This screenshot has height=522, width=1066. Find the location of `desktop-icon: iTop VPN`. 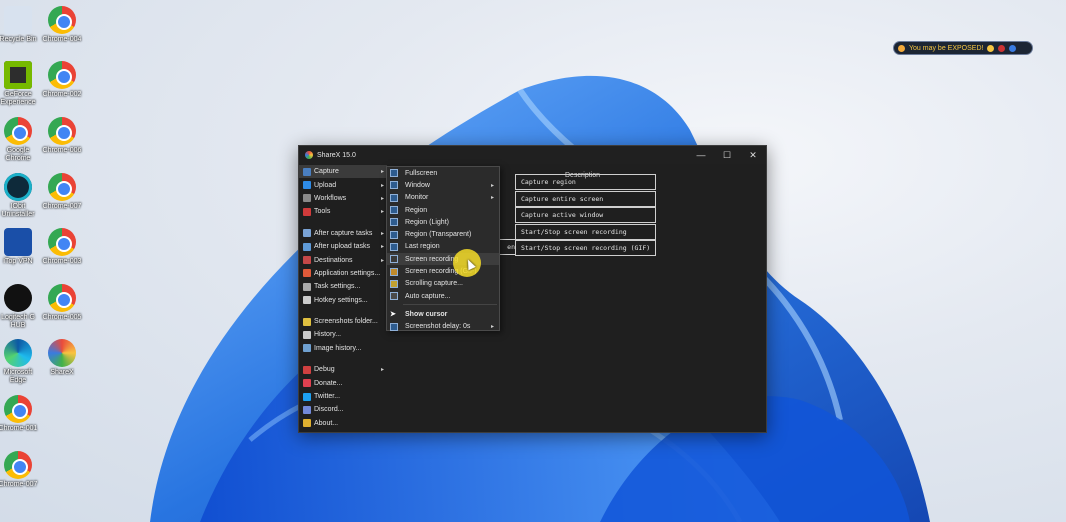

desktop-icon: iTop VPN is located at coordinates (20, 247).